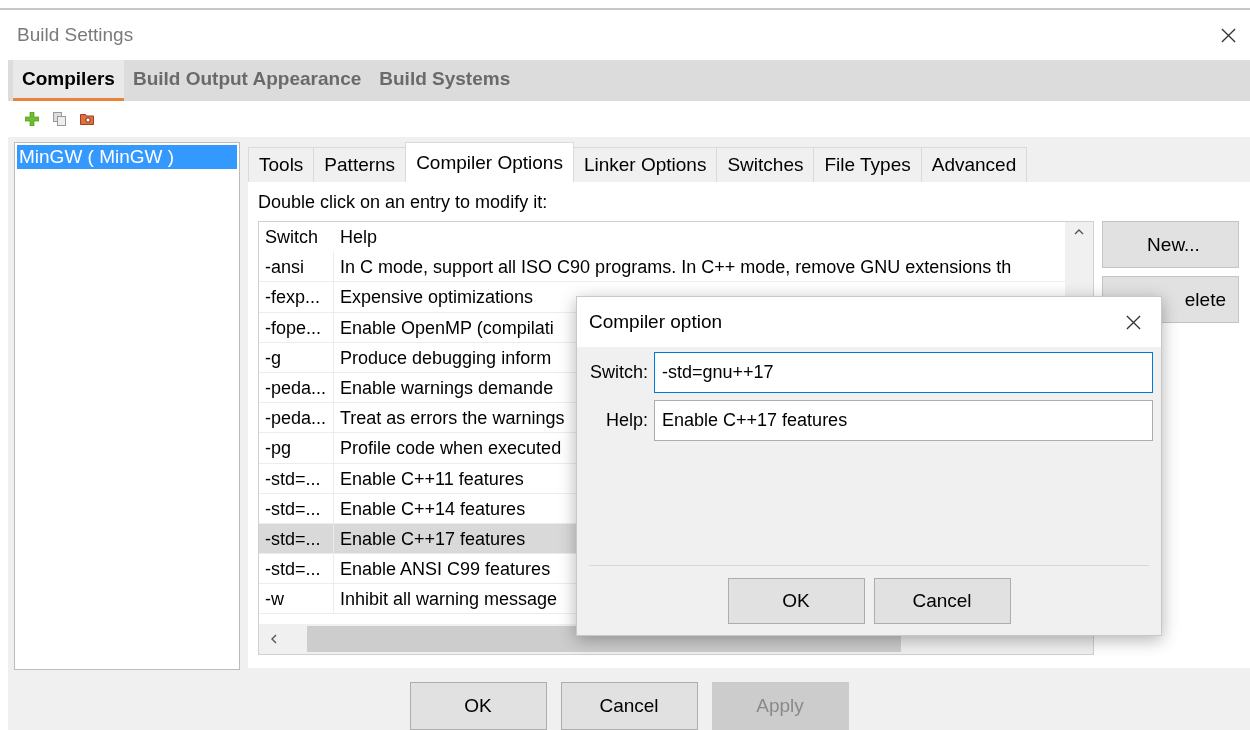 This screenshot has width=1250, height=730. Describe the element at coordinates (296, 357) in the screenshot. I see `table-cell: -g` at that location.